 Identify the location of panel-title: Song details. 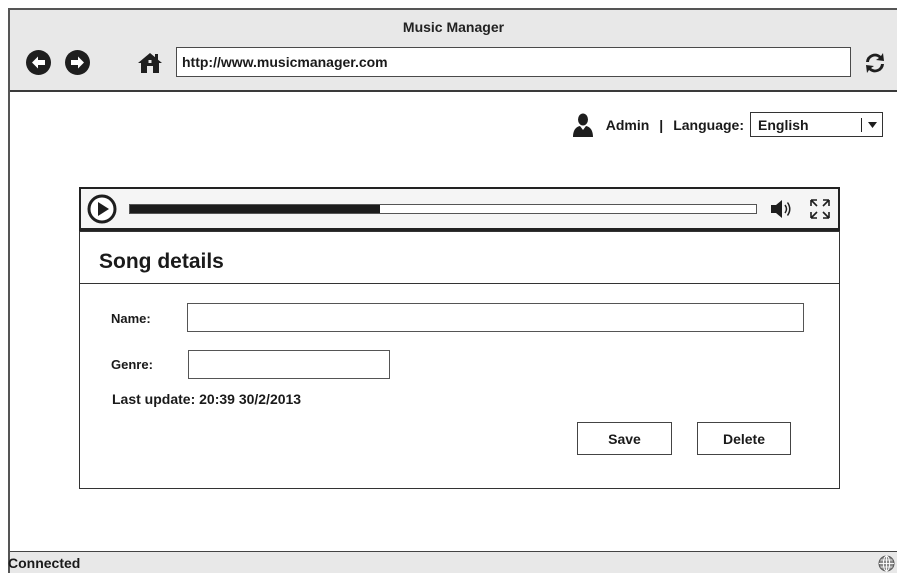
(161, 261).